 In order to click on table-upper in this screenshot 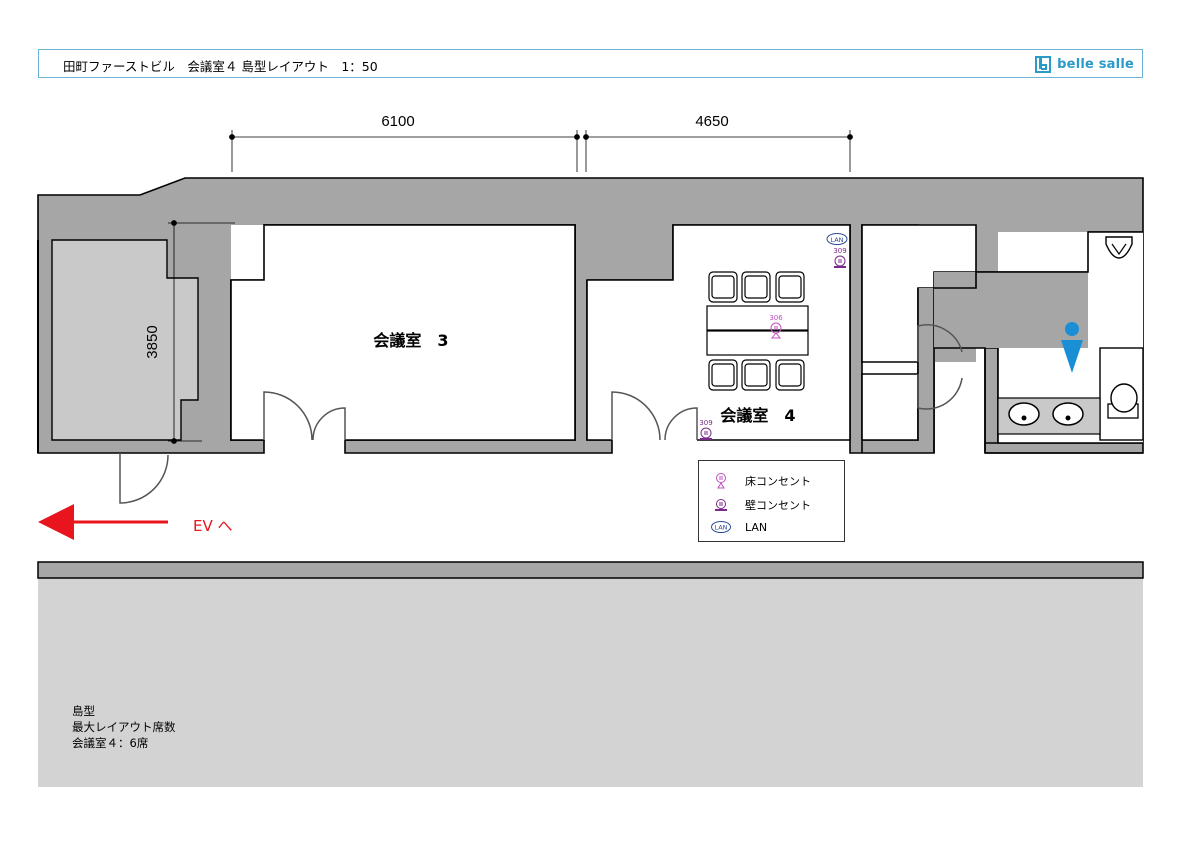, I will do `click(757, 318)`.